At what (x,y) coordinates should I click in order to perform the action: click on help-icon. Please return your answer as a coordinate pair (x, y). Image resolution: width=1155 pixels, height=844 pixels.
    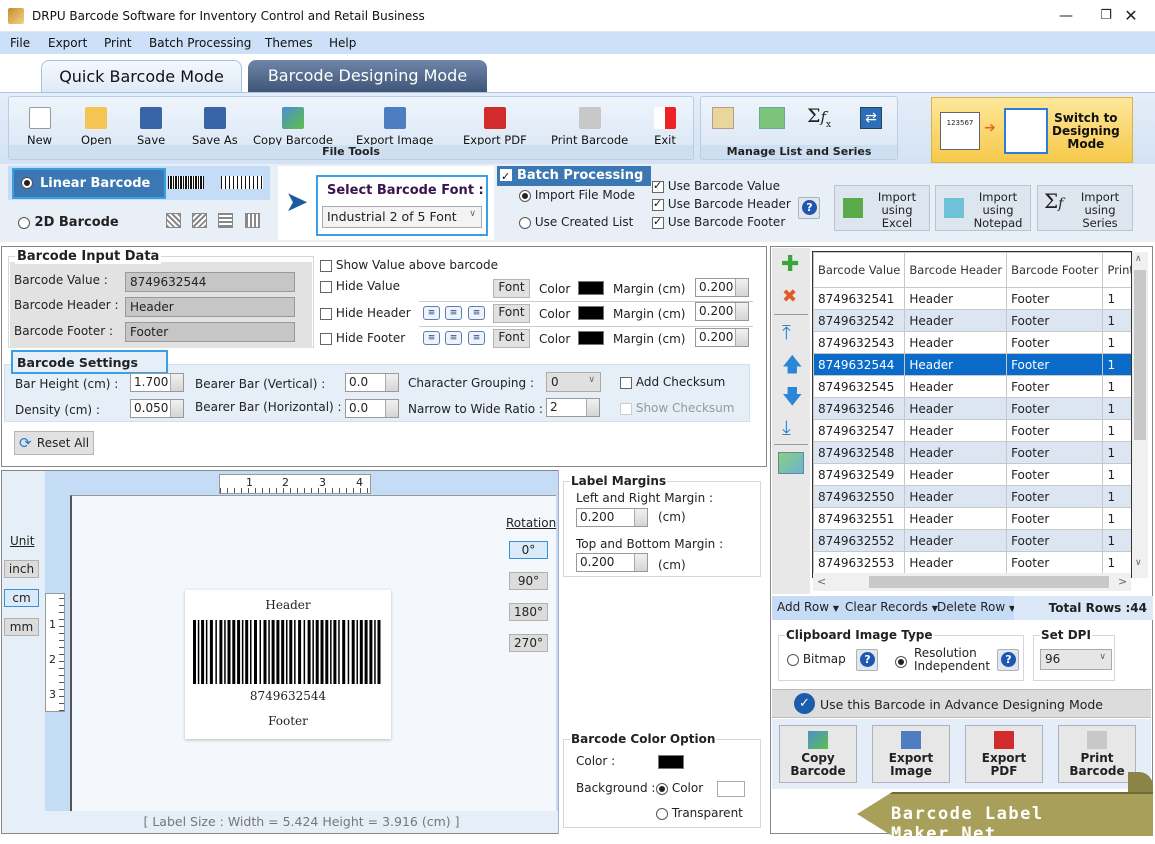
    Looking at the image, I should click on (809, 208).